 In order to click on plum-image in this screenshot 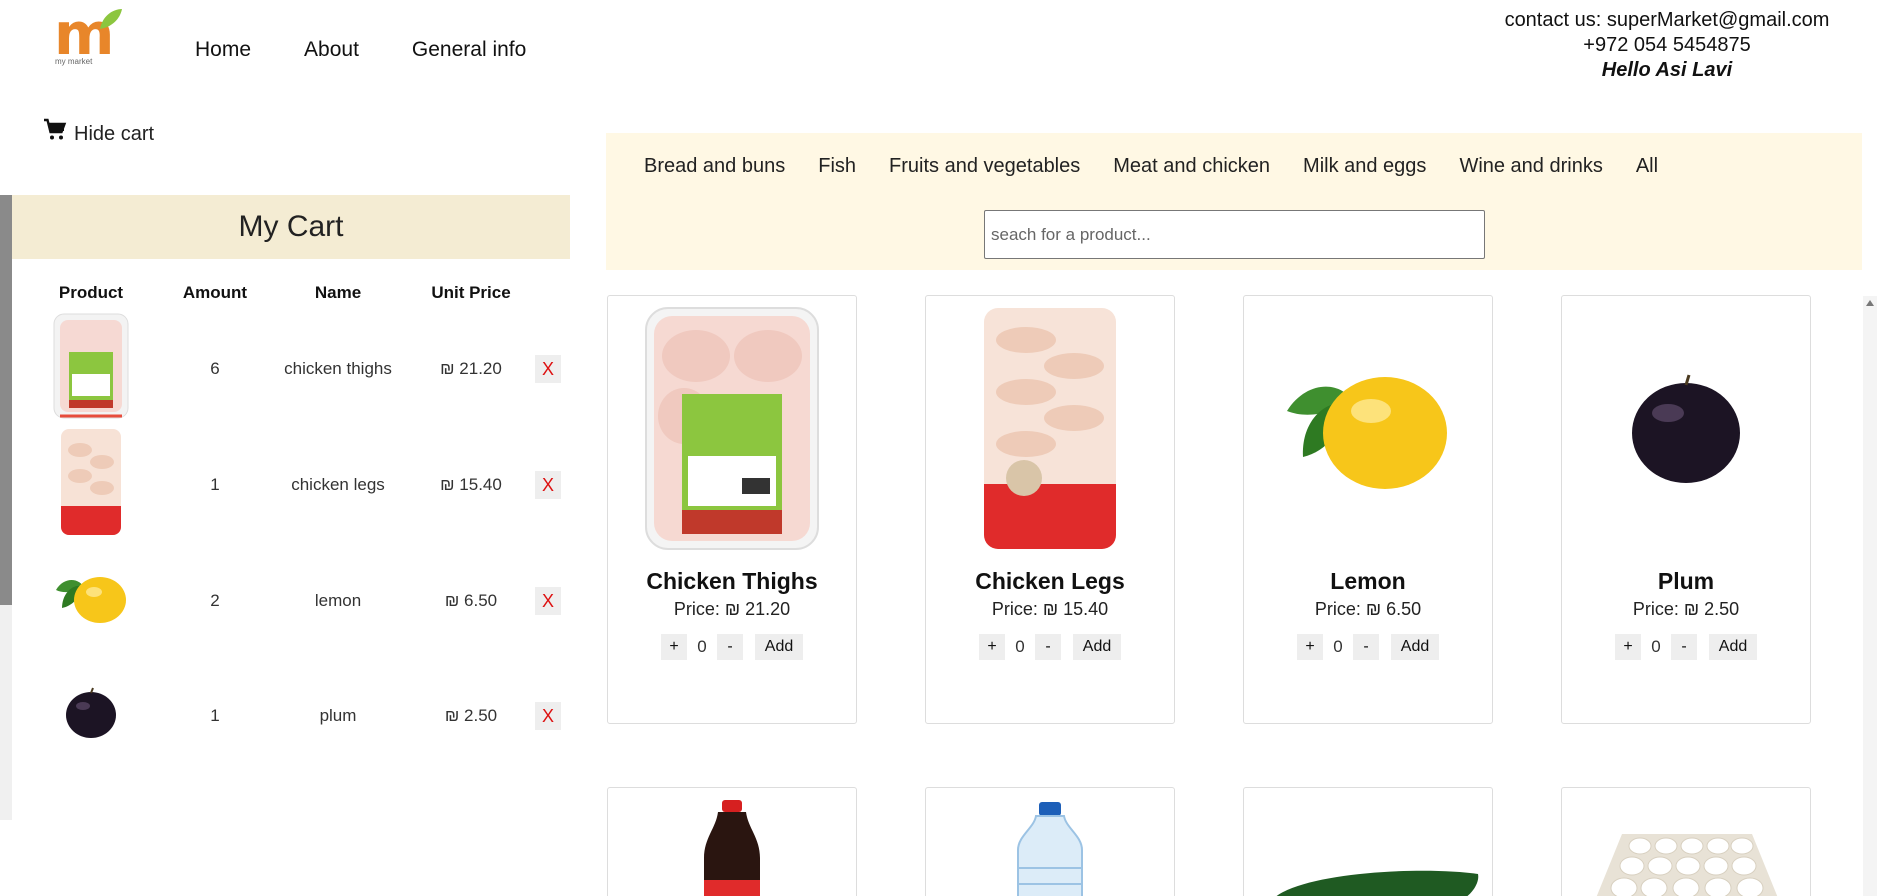, I will do `click(1686, 428)`.